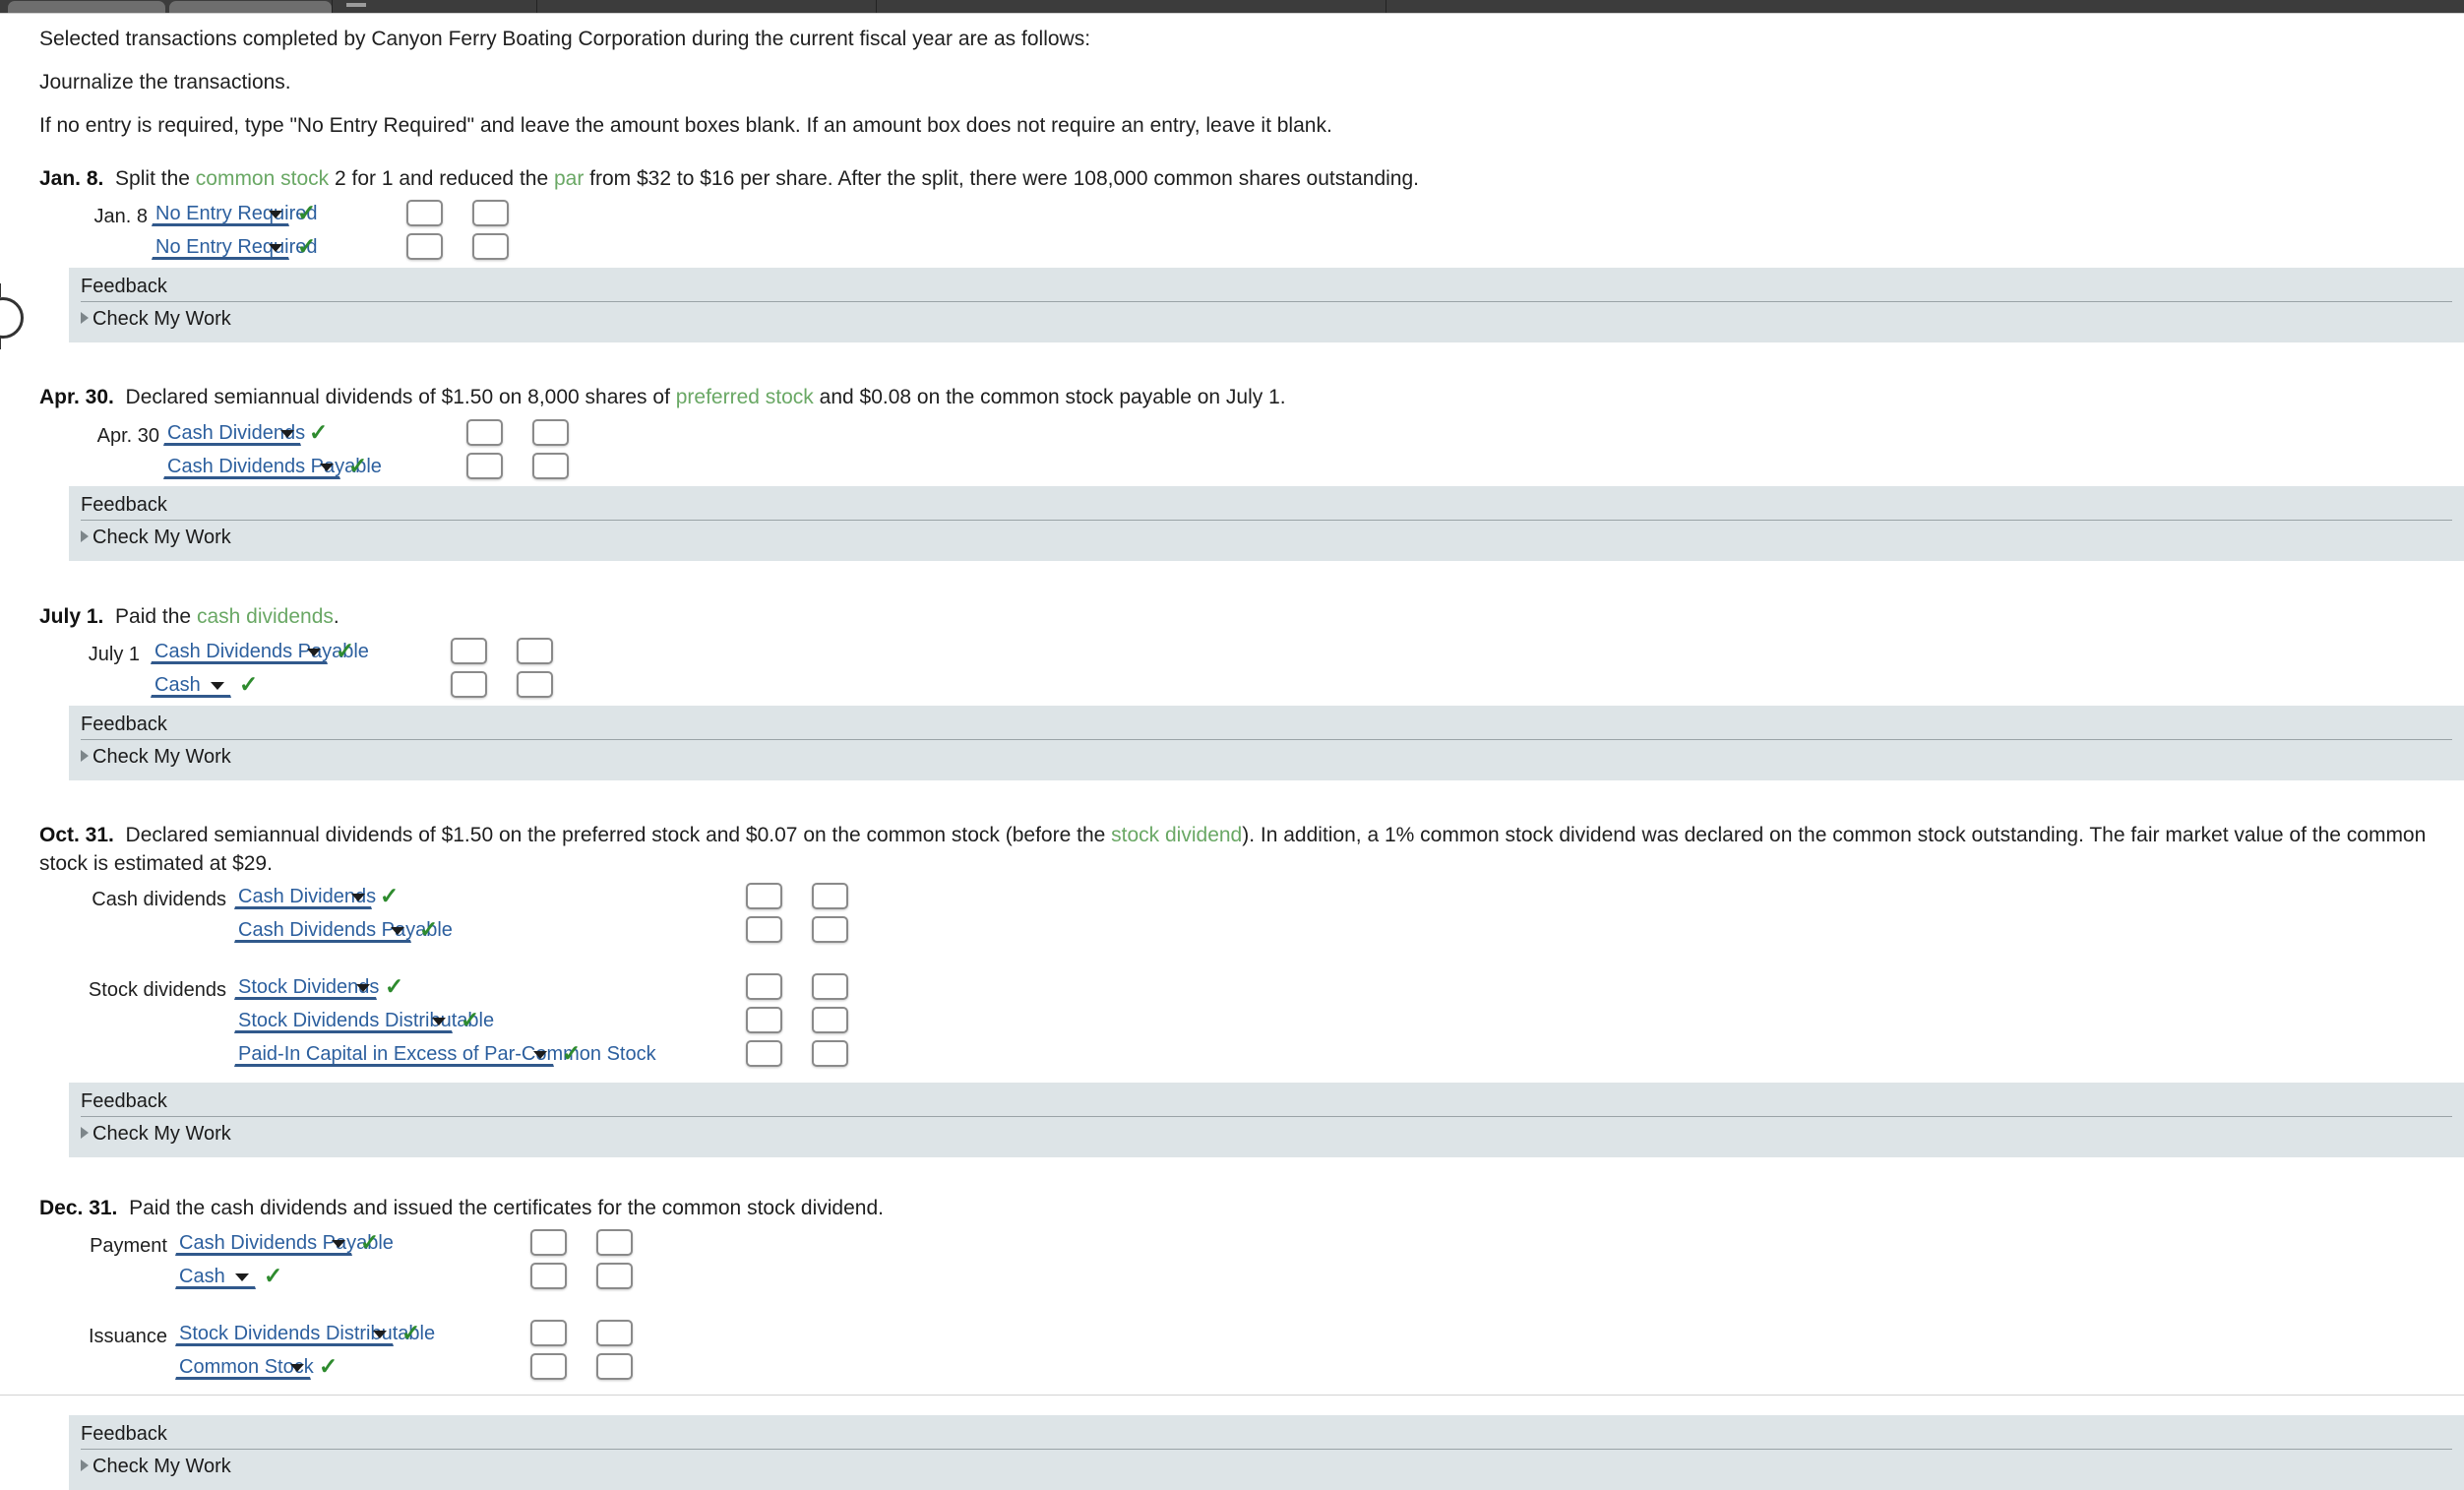 This screenshot has width=2464, height=1490. Describe the element at coordinates (12, 316) in the screenshot. I see `panel-collapse-handle: ‹` at that location.